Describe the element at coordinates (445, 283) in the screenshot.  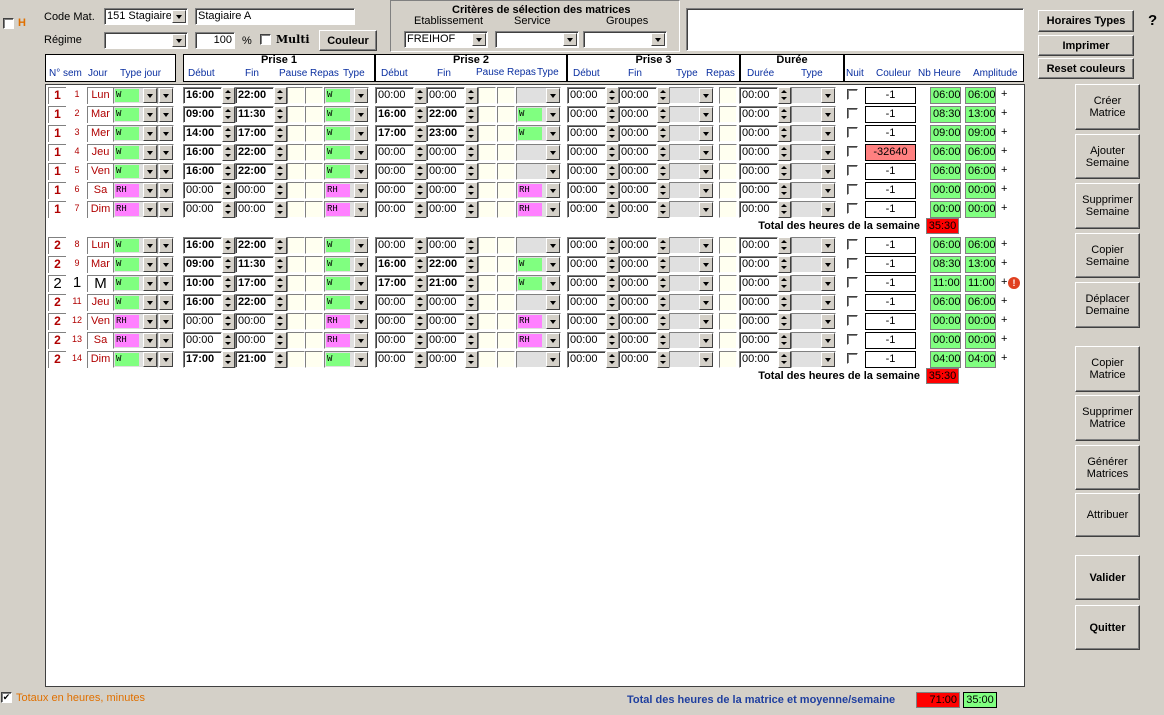
I see `p2-fin-field: 21:00` at that location.